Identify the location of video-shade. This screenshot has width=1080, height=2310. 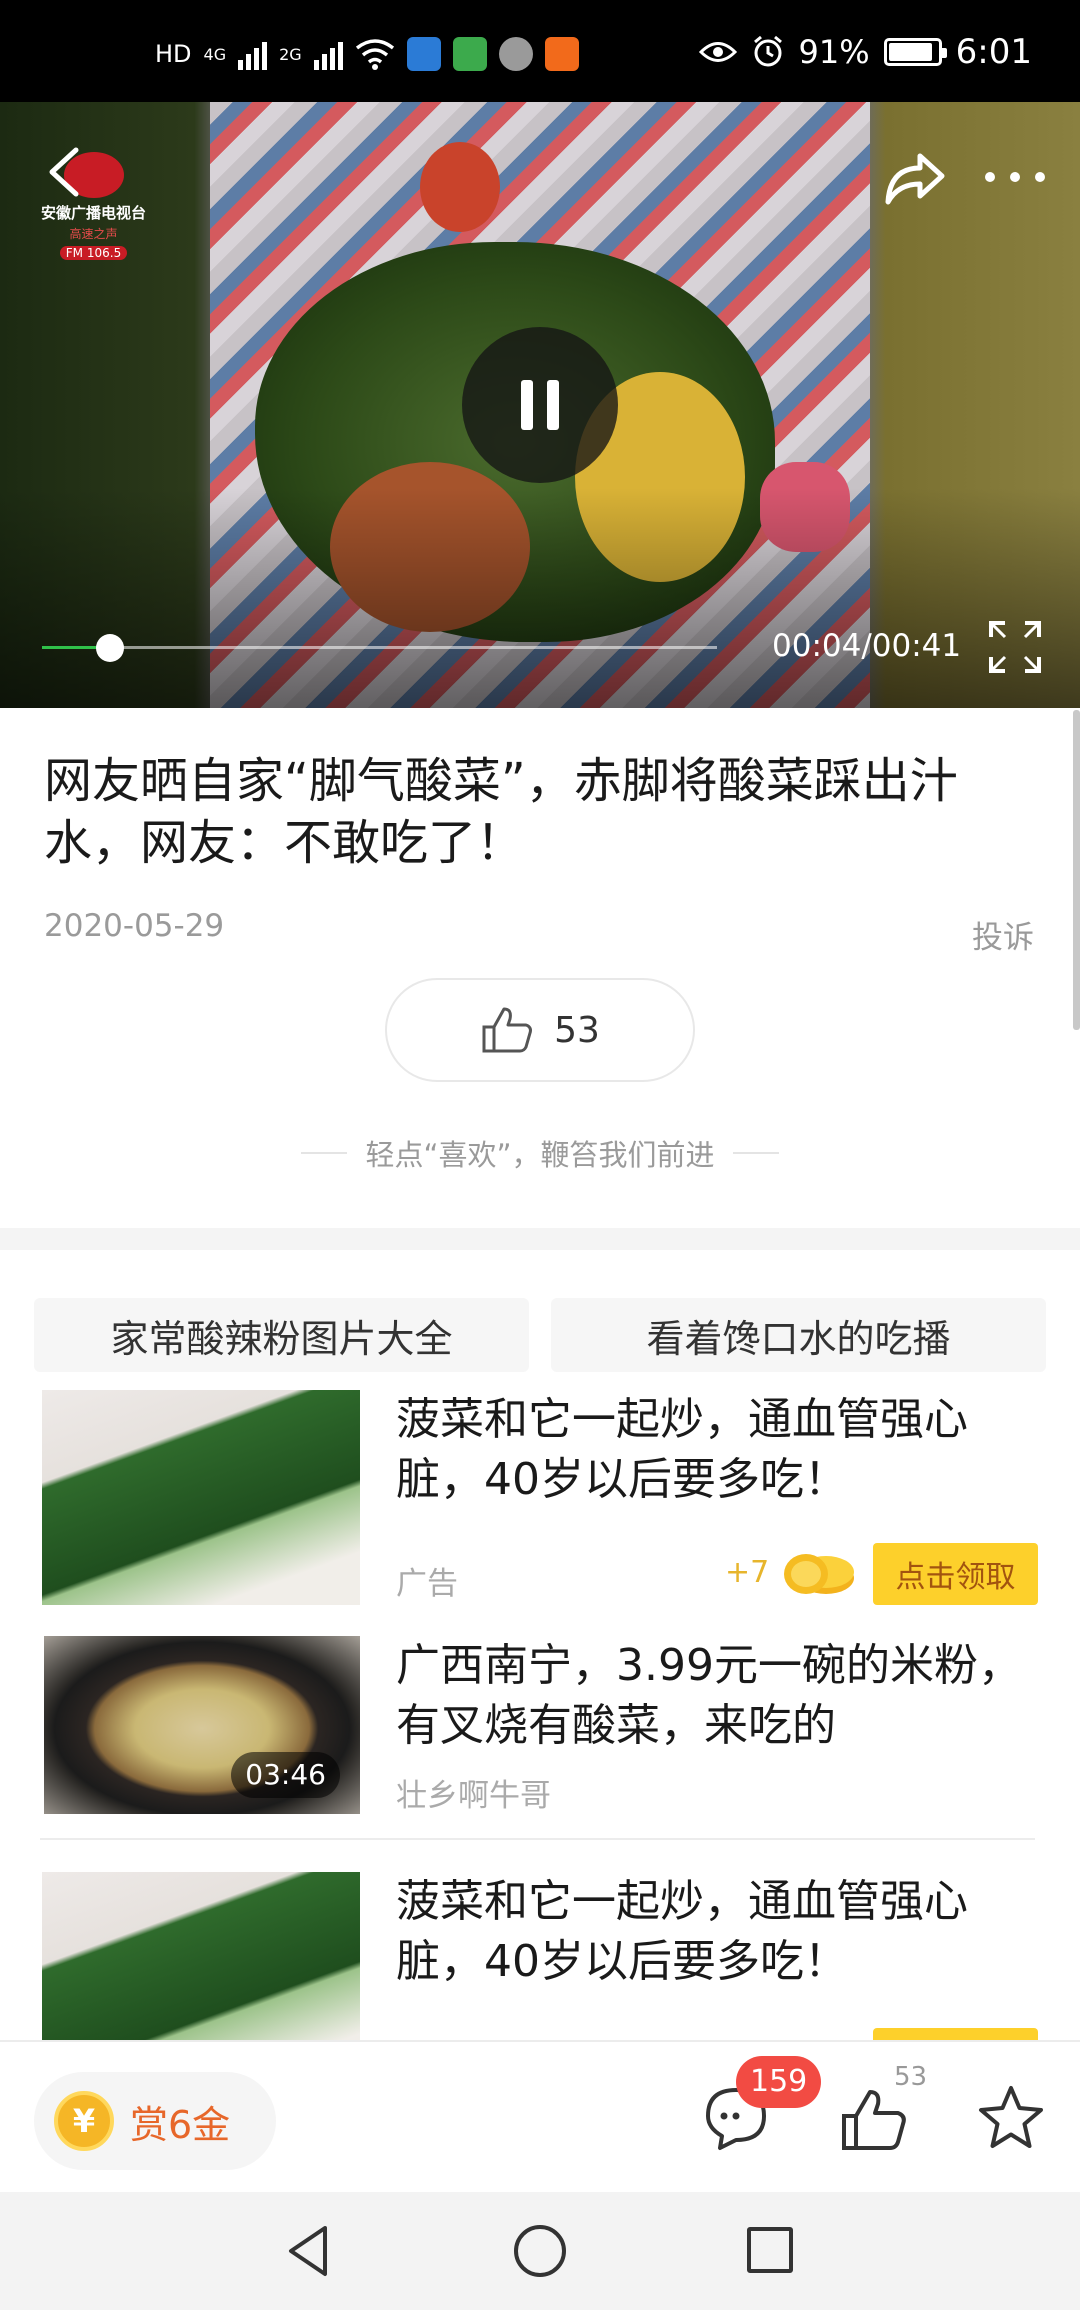
(540, 598).